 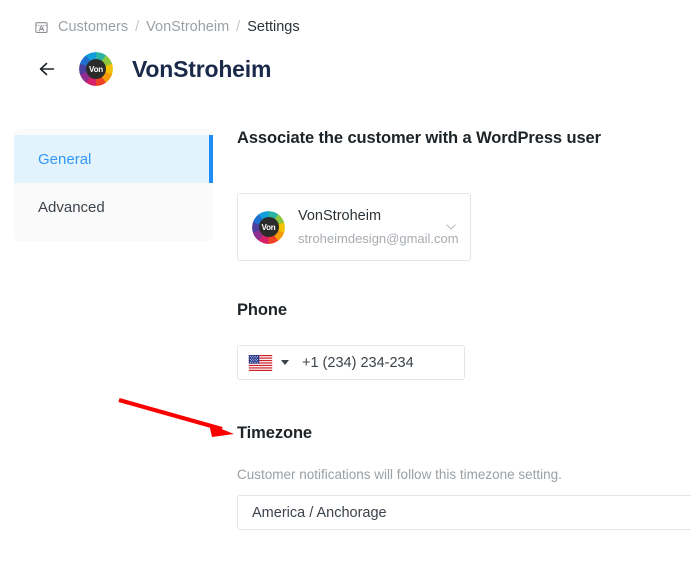 I want to click on phone-field, so click(x=363, y=362).